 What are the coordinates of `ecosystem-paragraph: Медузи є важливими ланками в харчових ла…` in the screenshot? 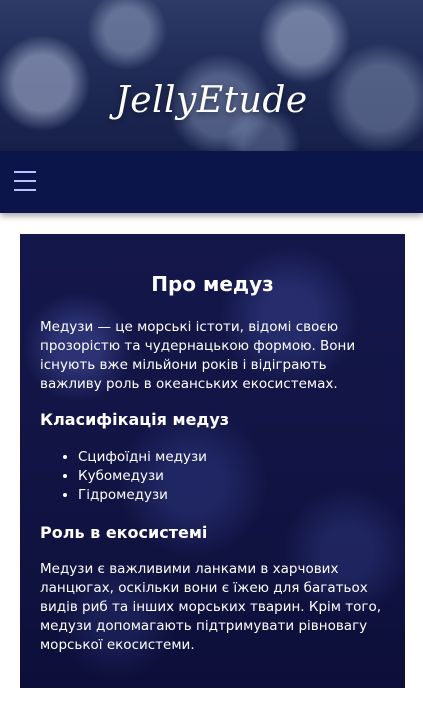 It's located at (211, 607).